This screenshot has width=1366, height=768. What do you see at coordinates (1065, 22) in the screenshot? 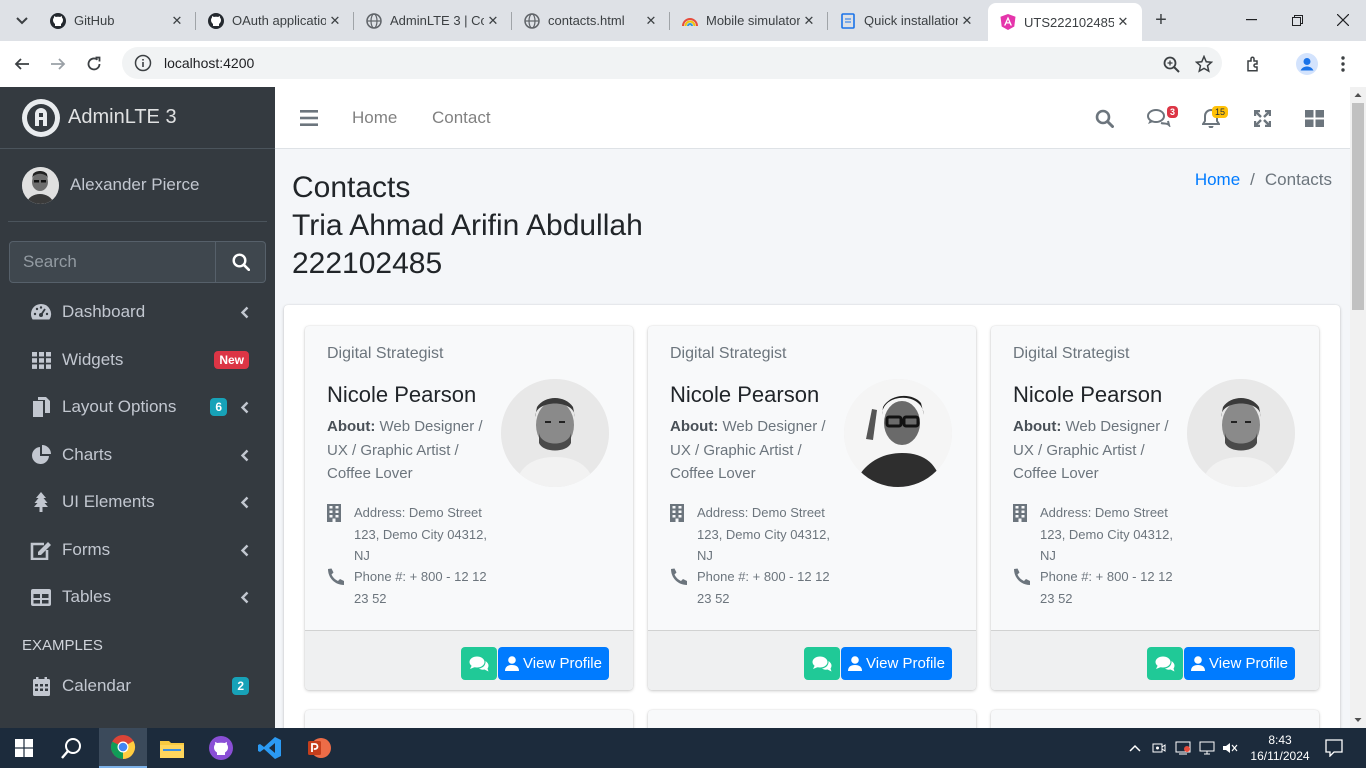
I see `browser-tab-active: UTS222102485 ✕` at bounding box center [1065, 22].